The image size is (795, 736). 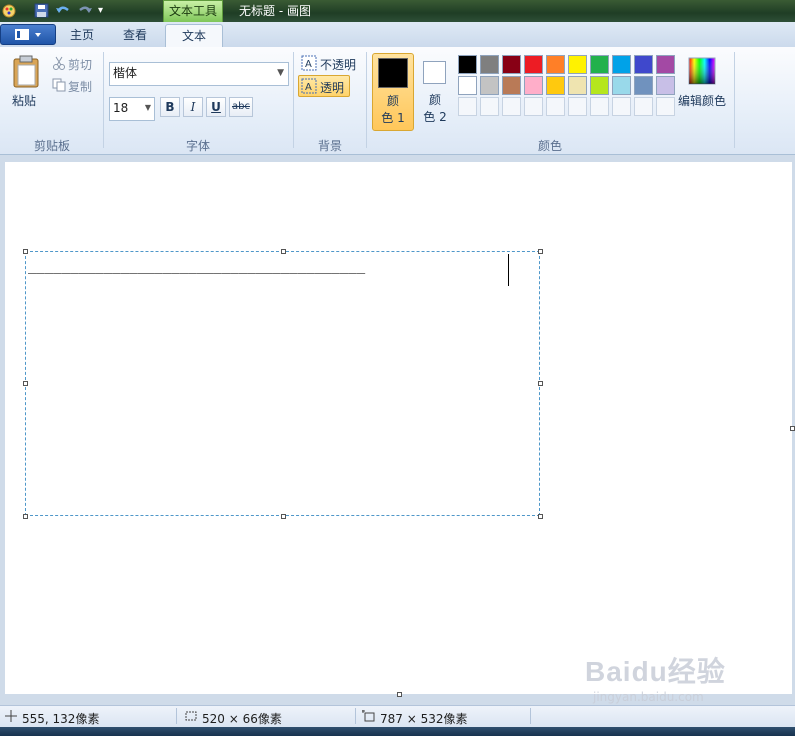 What do you see at coordinates (132, 109) in the screenshot?
I see `font-size-select: 18 ▼` at bounding box center [132, 109].